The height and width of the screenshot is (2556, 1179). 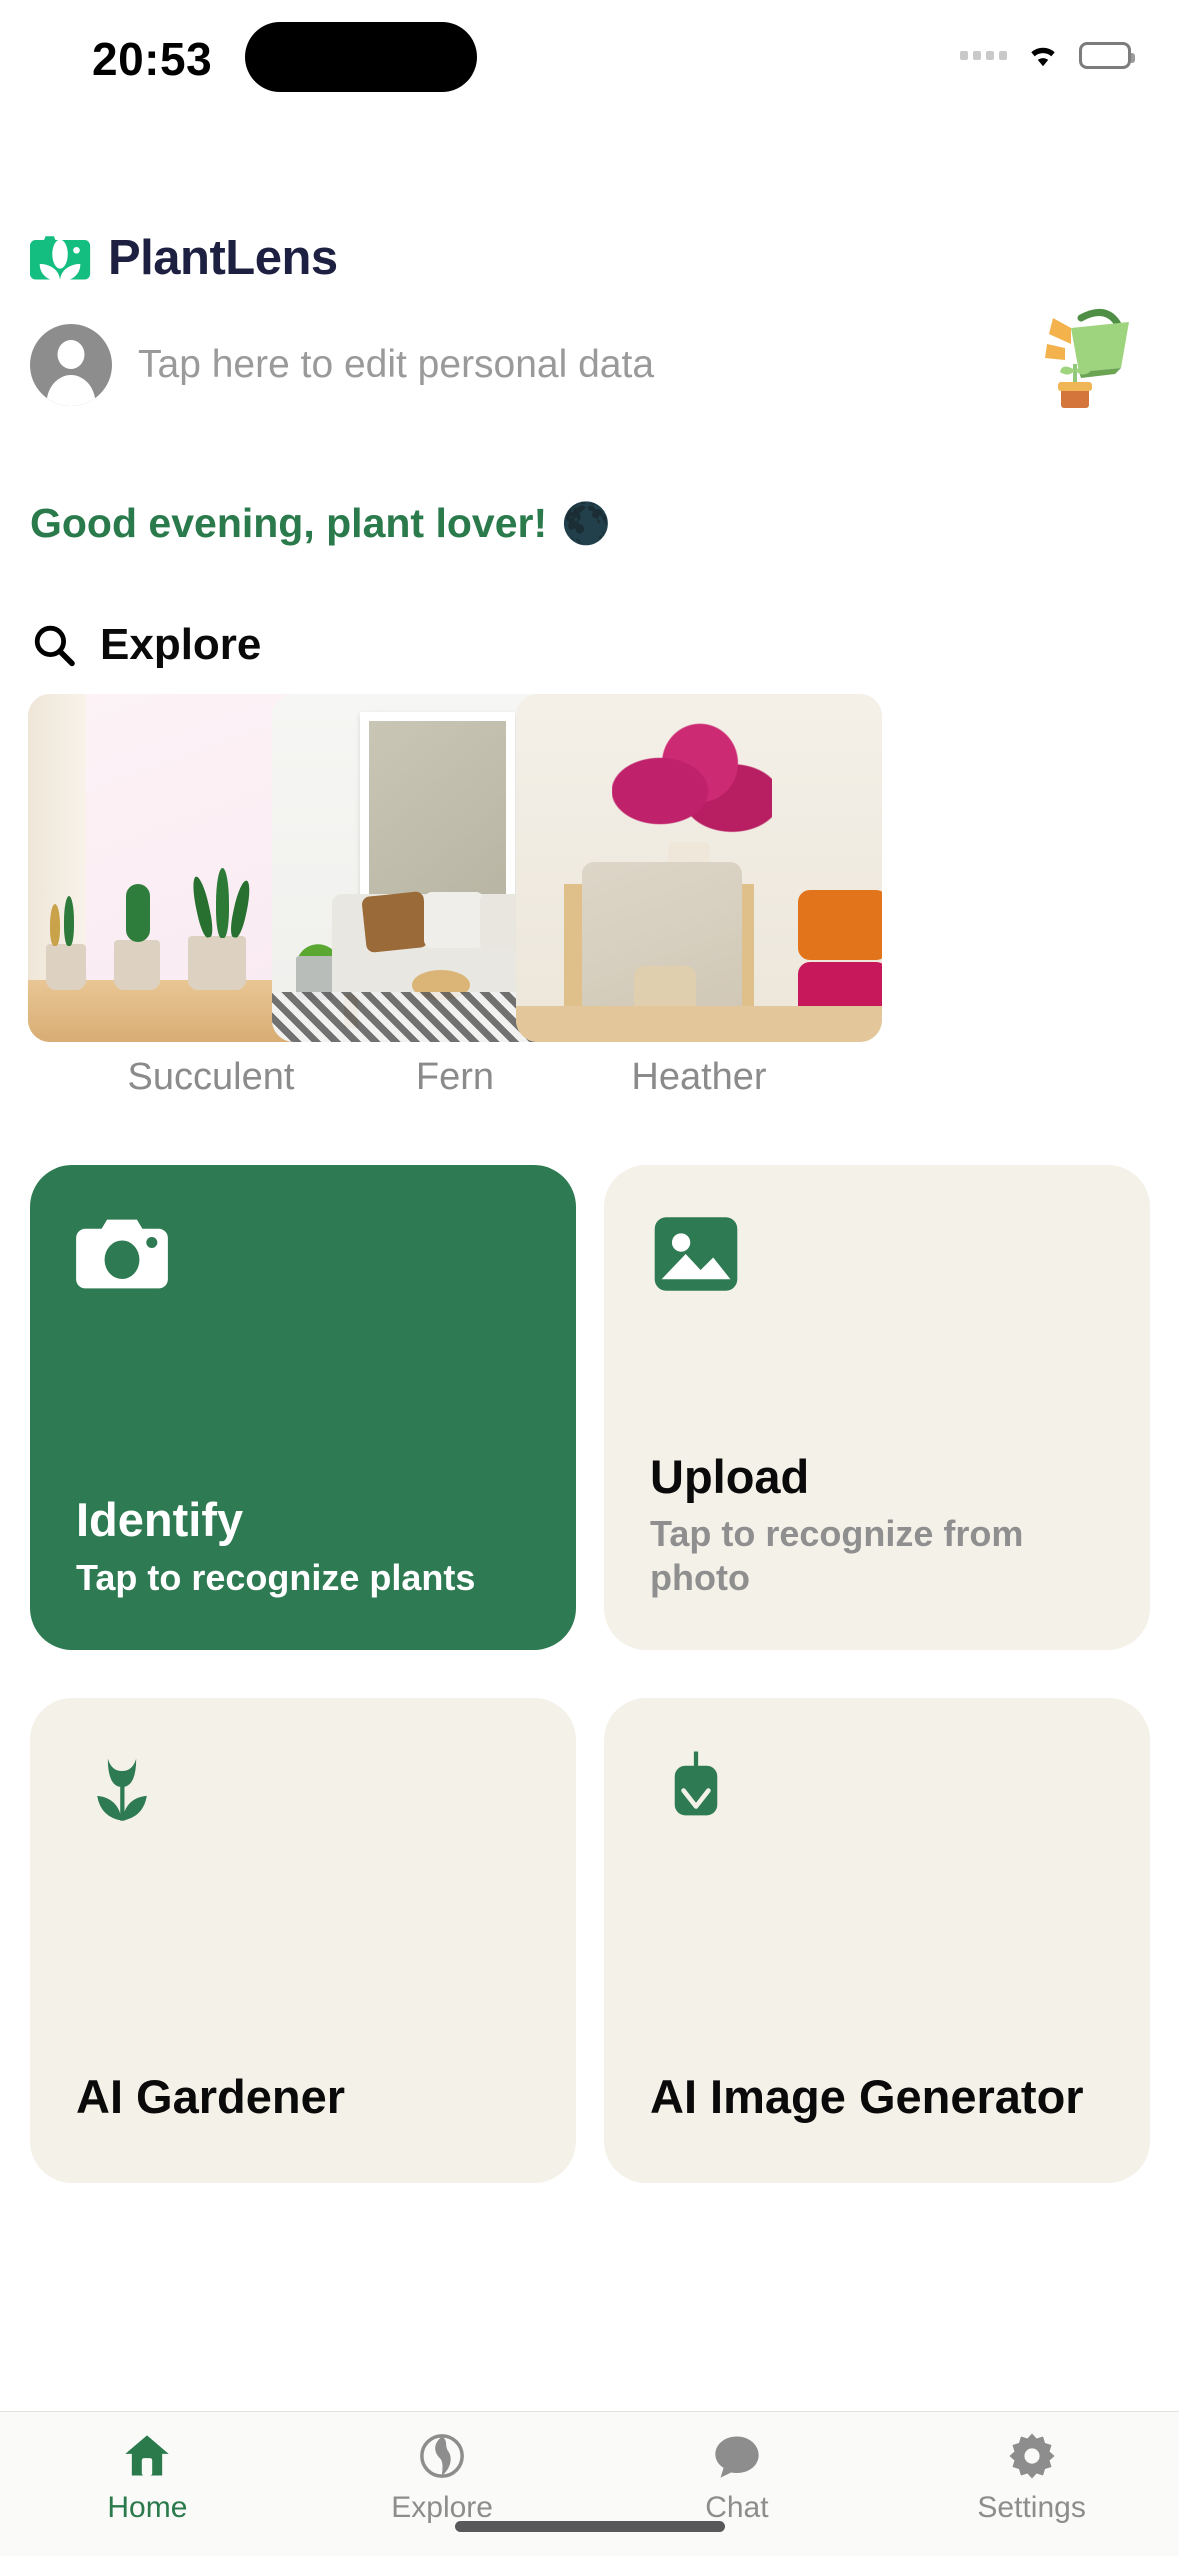 I want to click on greeting-row: Good evening, plant lover! 🌑, so click(x=320, y=523).